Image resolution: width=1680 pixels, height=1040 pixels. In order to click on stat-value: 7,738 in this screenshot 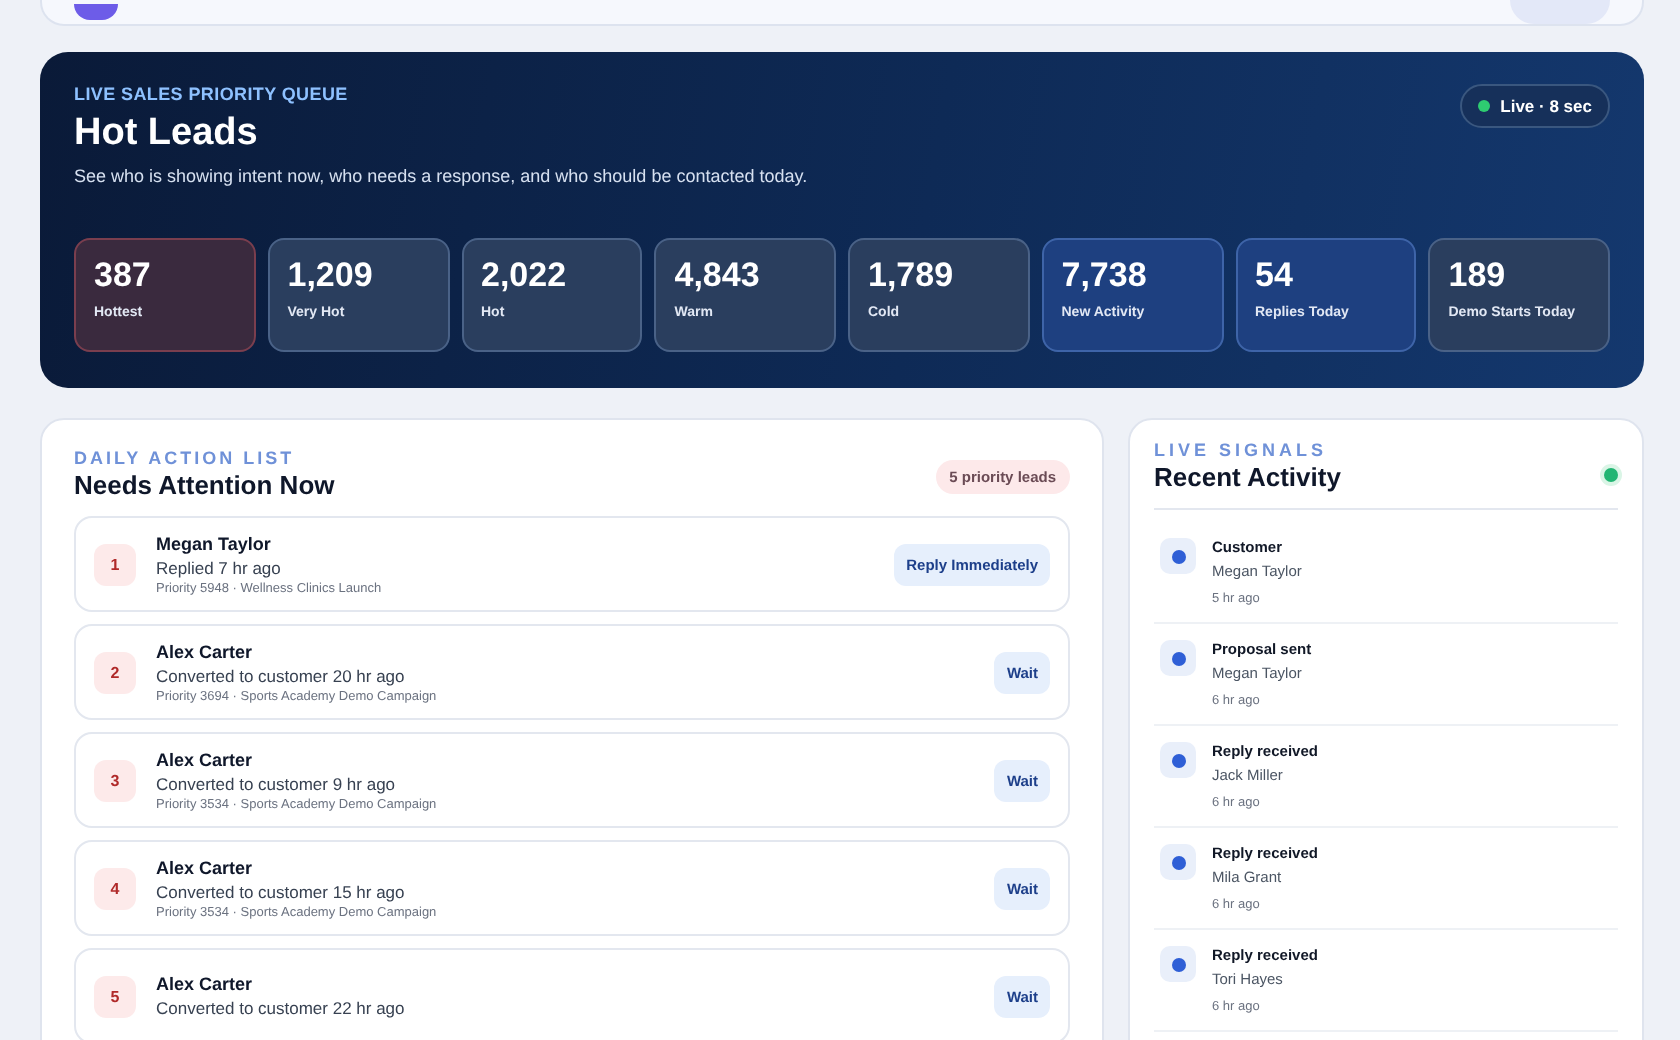, I will do `click(1105, 276)`.